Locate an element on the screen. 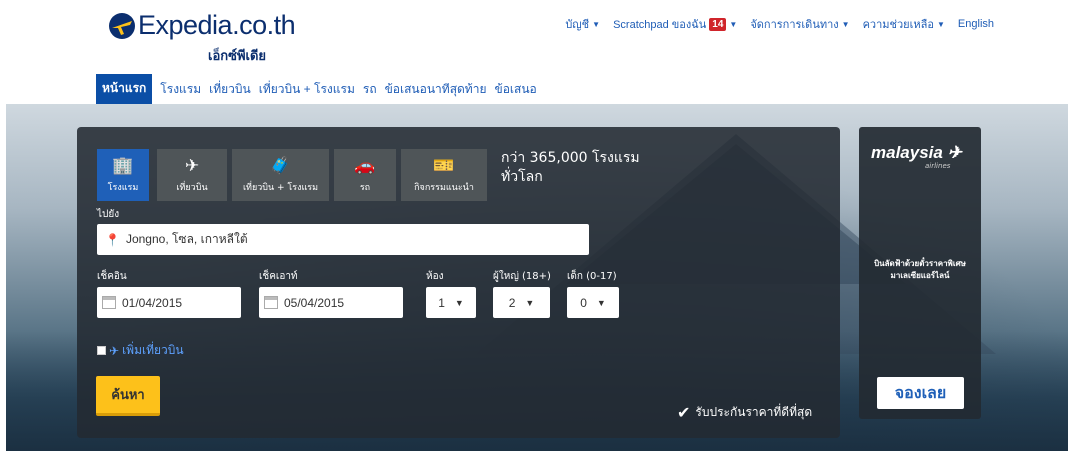 Image resolution: width=1068 pixels, height=451 pixels. tab-activities: 🎫 กิจกรรมแนะนำ is located at coordinates (444, 175).